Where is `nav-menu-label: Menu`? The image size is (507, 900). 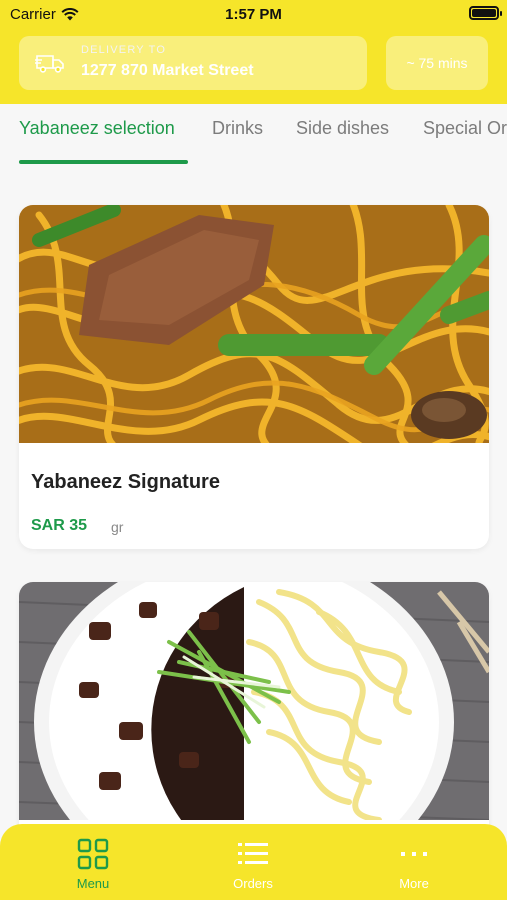 nav-menu-label: Menu is located at coordinates (93, 883).